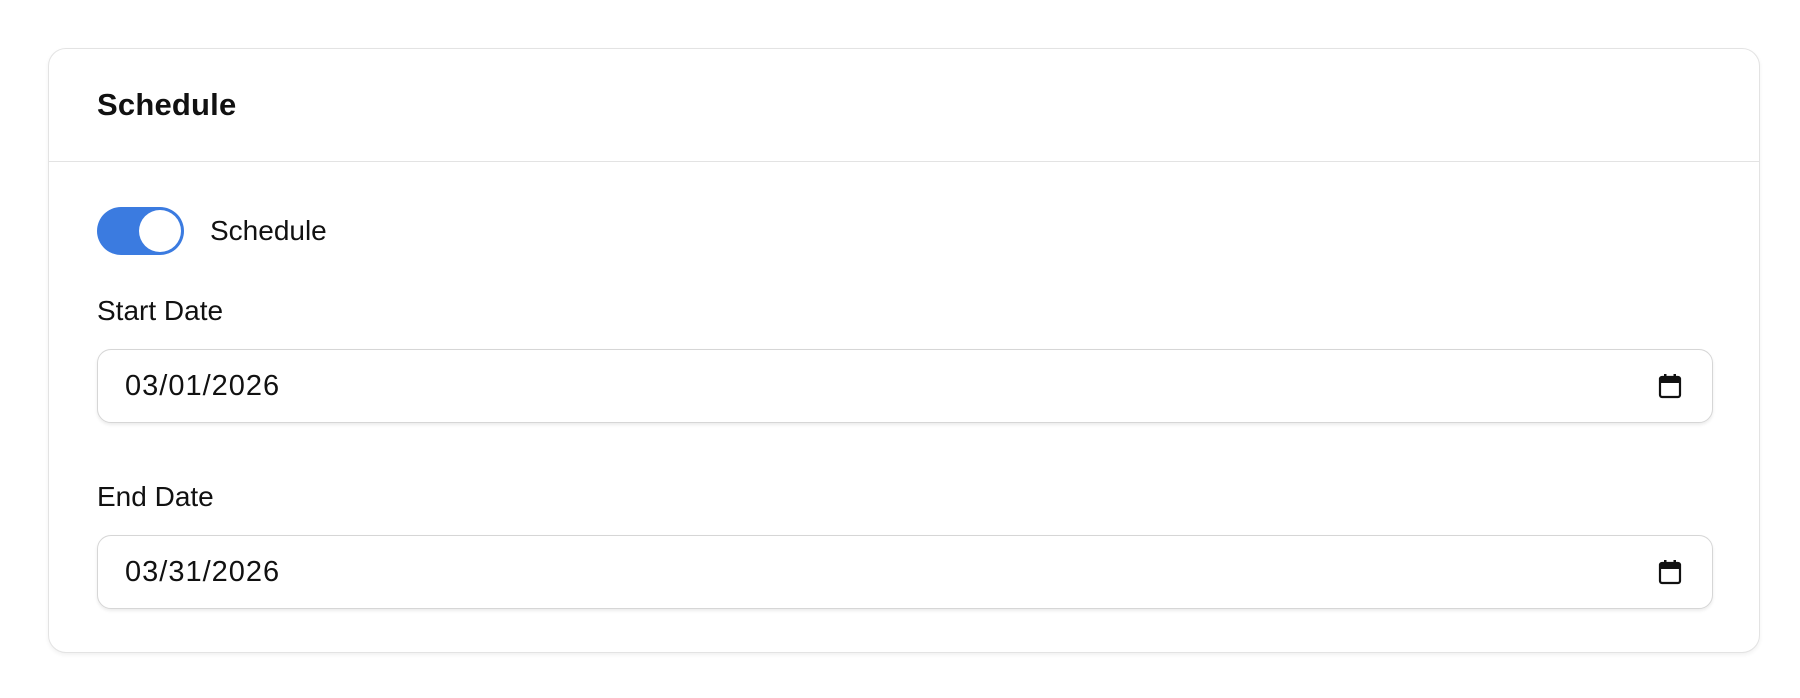  What do you see at coordinates (904, 231) in the screenshot?
I see `schedule-toggle-row: Schedule` at bounding box center [904, 231].